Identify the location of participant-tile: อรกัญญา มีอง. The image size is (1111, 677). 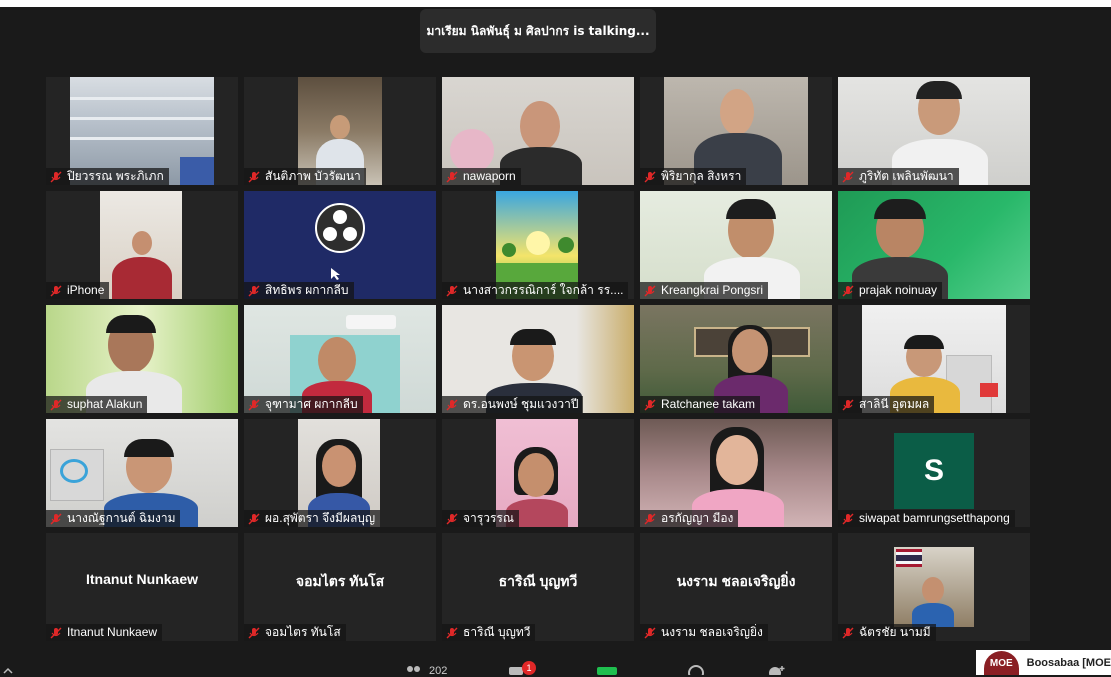
(736, 473).